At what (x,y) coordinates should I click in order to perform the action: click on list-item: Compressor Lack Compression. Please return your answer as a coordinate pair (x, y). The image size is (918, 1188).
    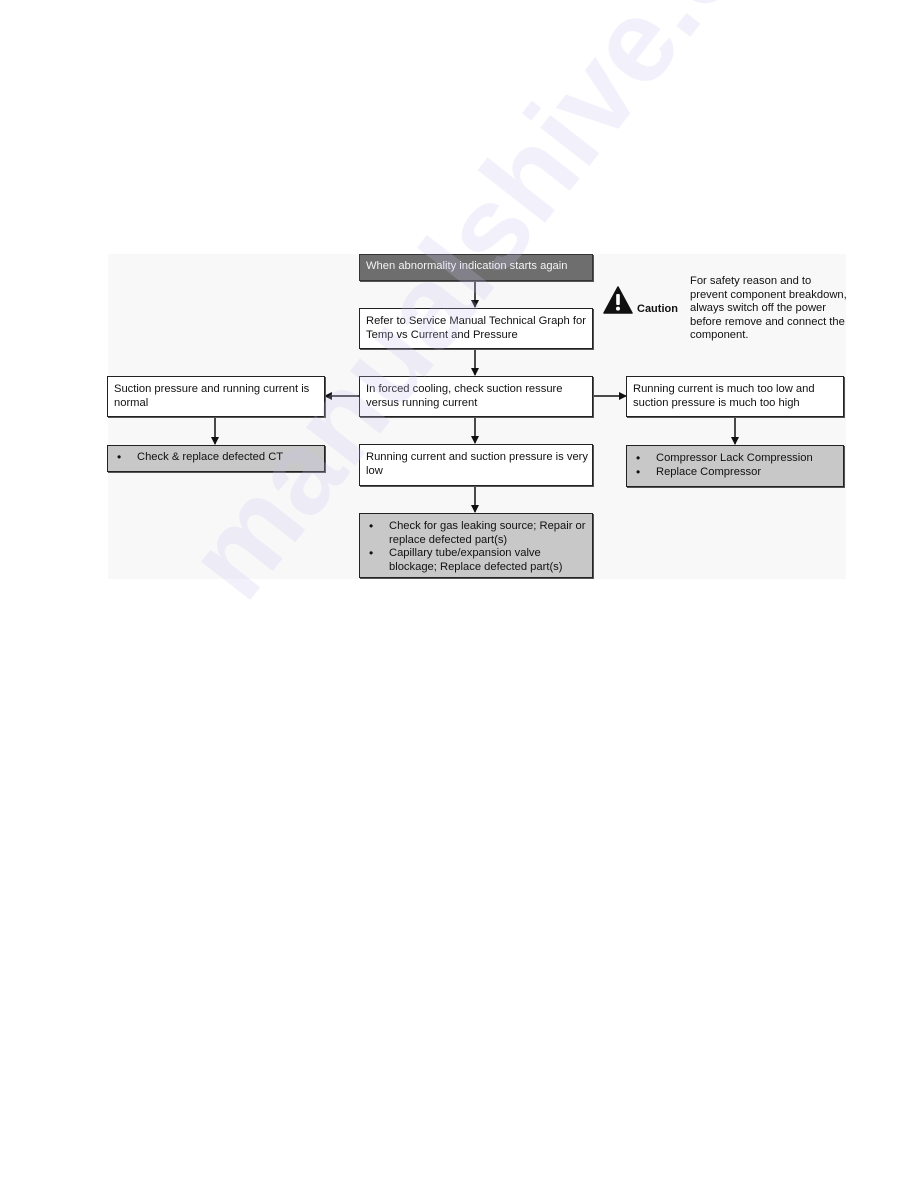
    Looking at the image, I should click on (738, 459).